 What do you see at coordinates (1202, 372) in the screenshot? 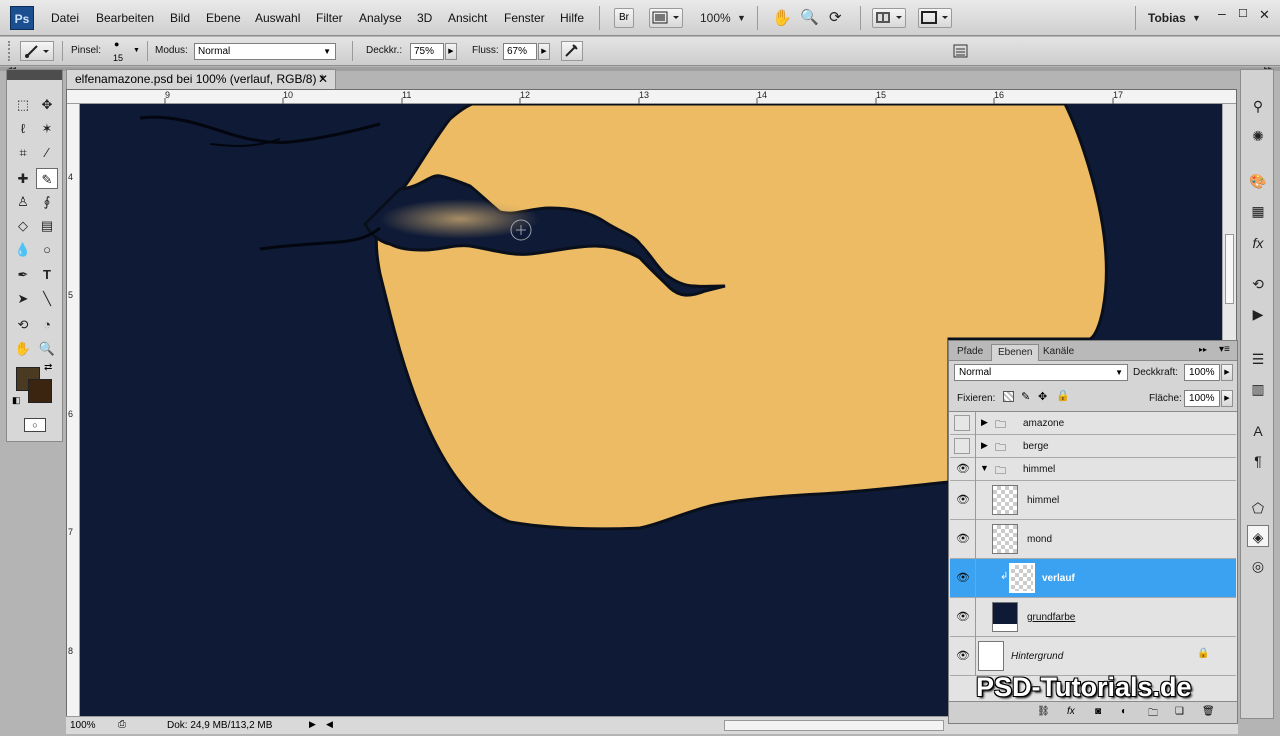
I see `layer-opacity-input: 100%` at bounding box center [1202, 372].